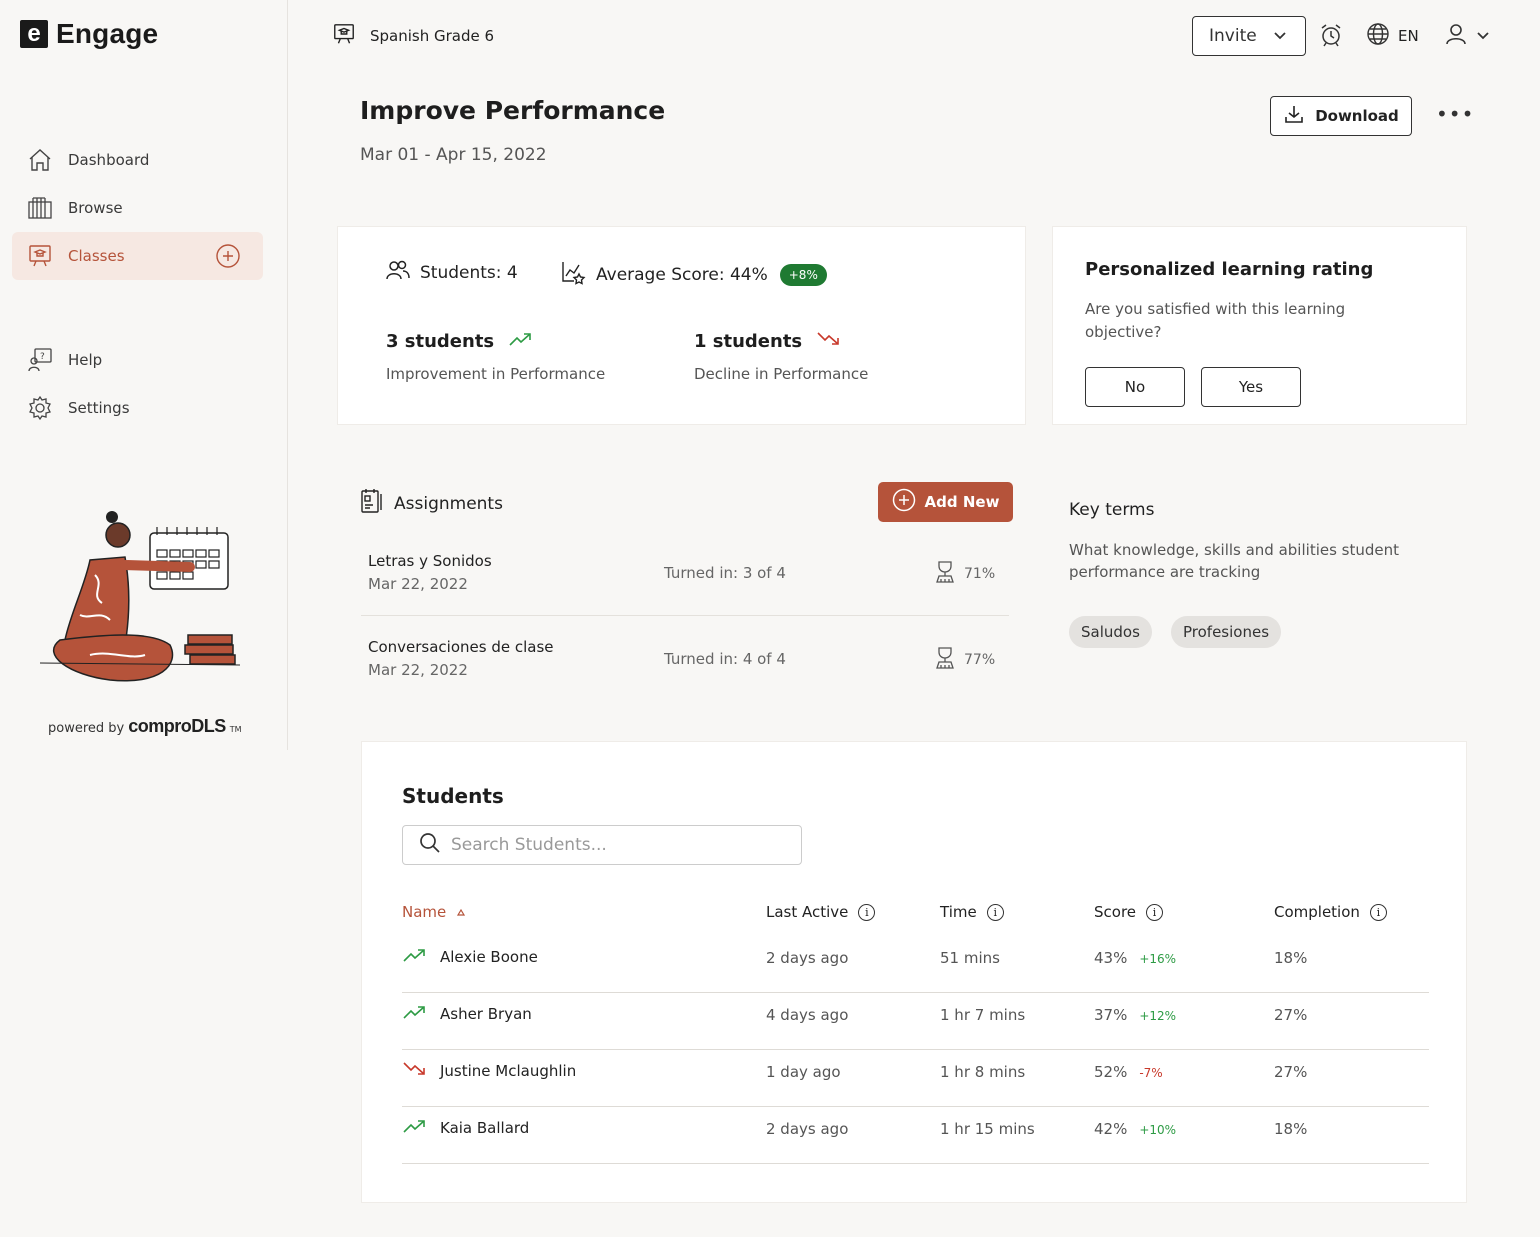  I want to click on language-selector: EN, so click(1392, 36).